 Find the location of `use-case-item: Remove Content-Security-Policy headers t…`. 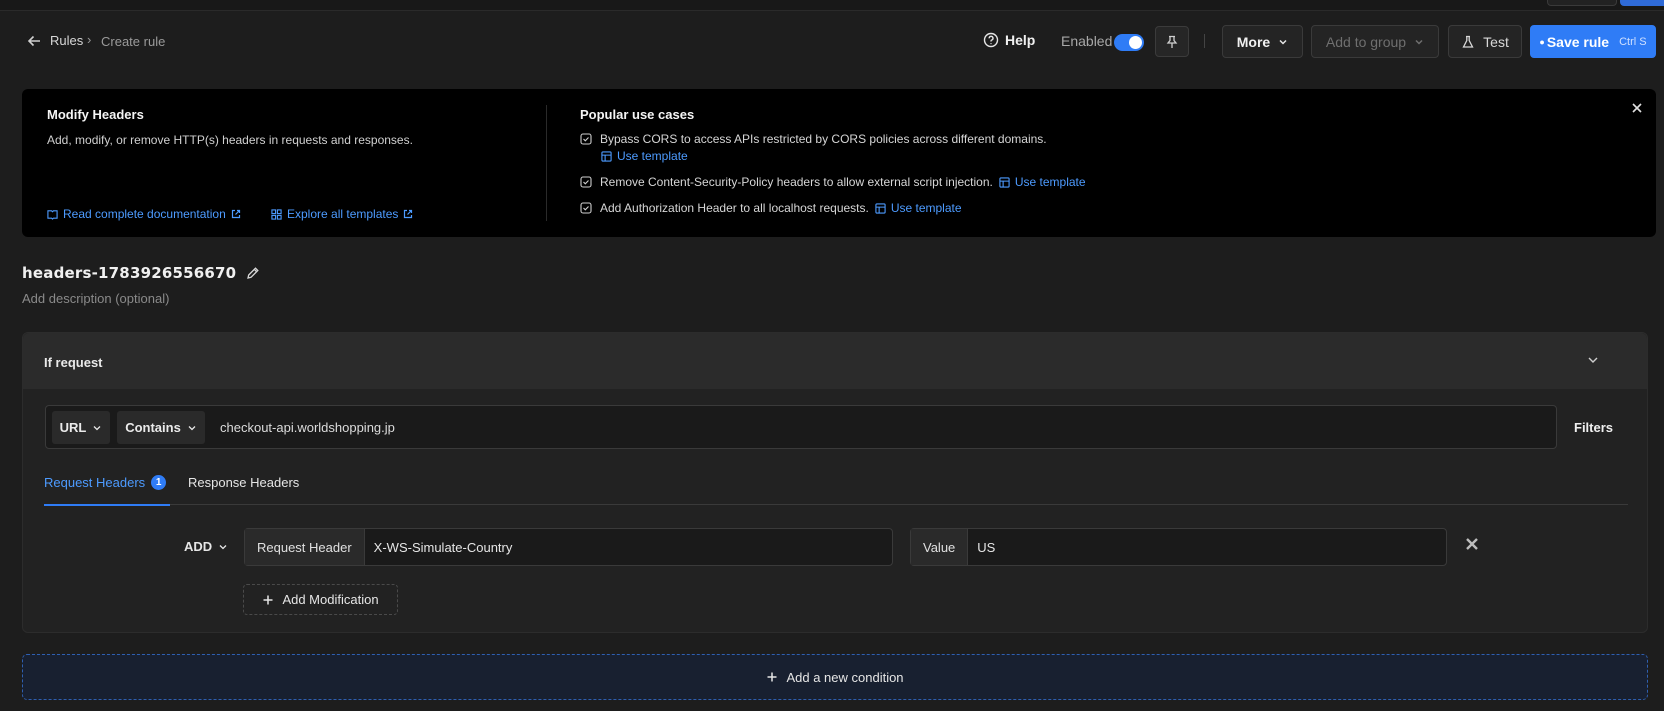

use-case-item: Remove Content-Security-Policy headers t… is located at coordinates (833, 182).